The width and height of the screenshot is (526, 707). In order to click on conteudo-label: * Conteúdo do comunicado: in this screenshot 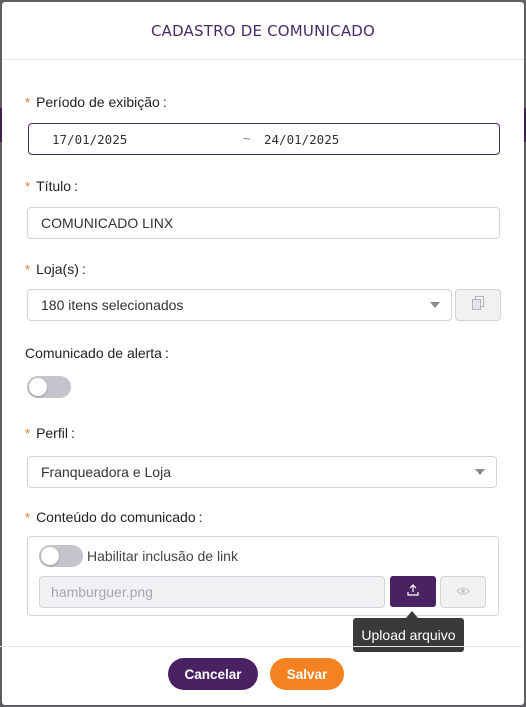, I will do `click(114, 517)`.